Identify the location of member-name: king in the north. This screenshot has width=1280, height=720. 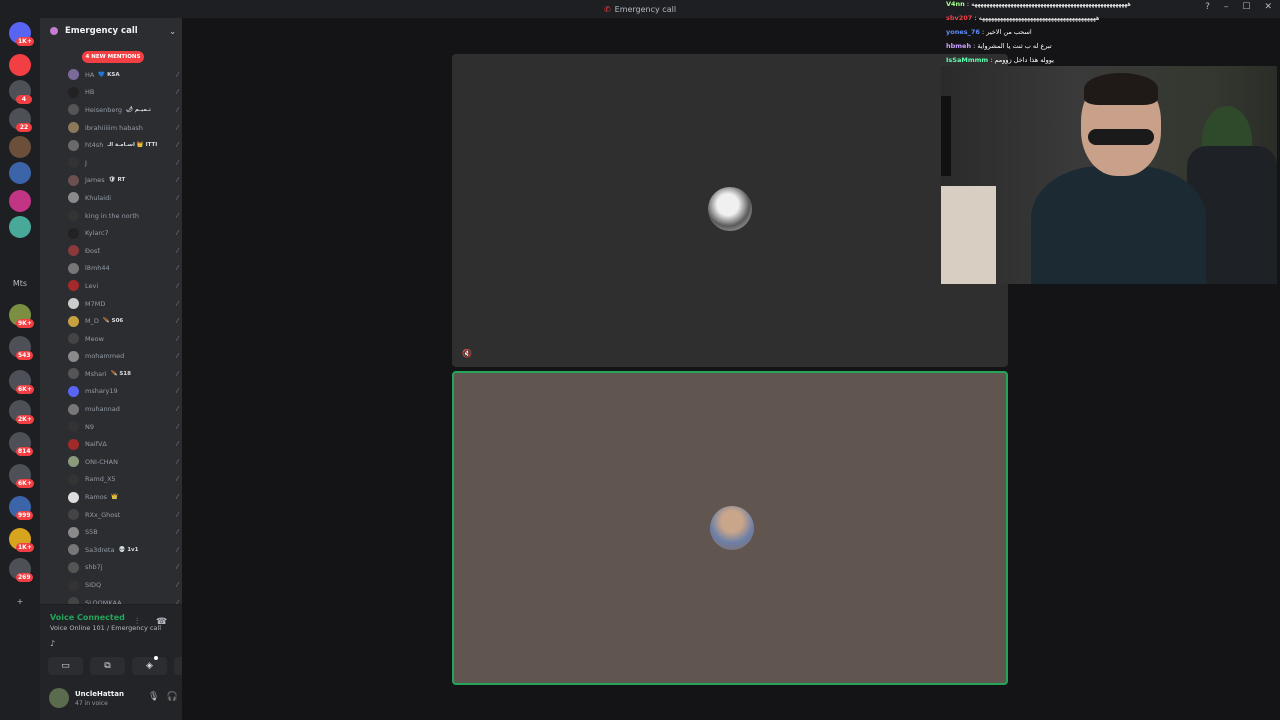
(112, 215).